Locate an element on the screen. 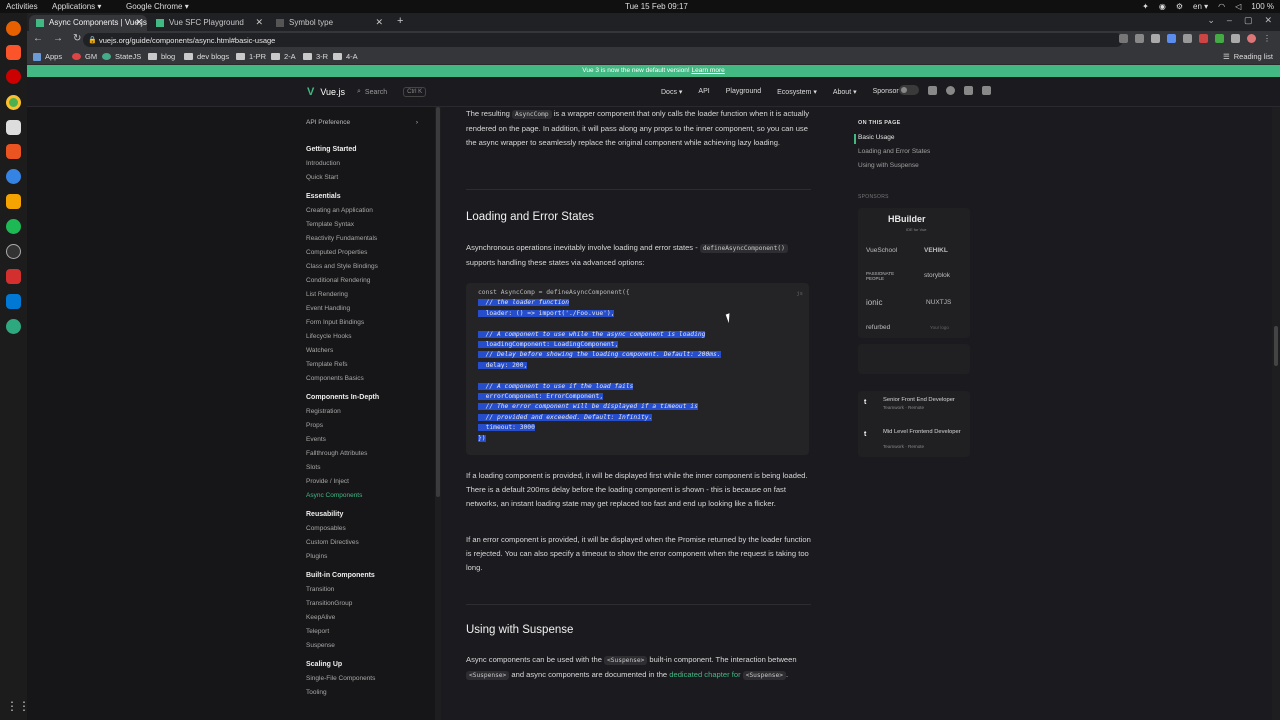 The height and width of the screenshot is (720, 1280). new-tab-button: + is located at coordinates (400, 21).